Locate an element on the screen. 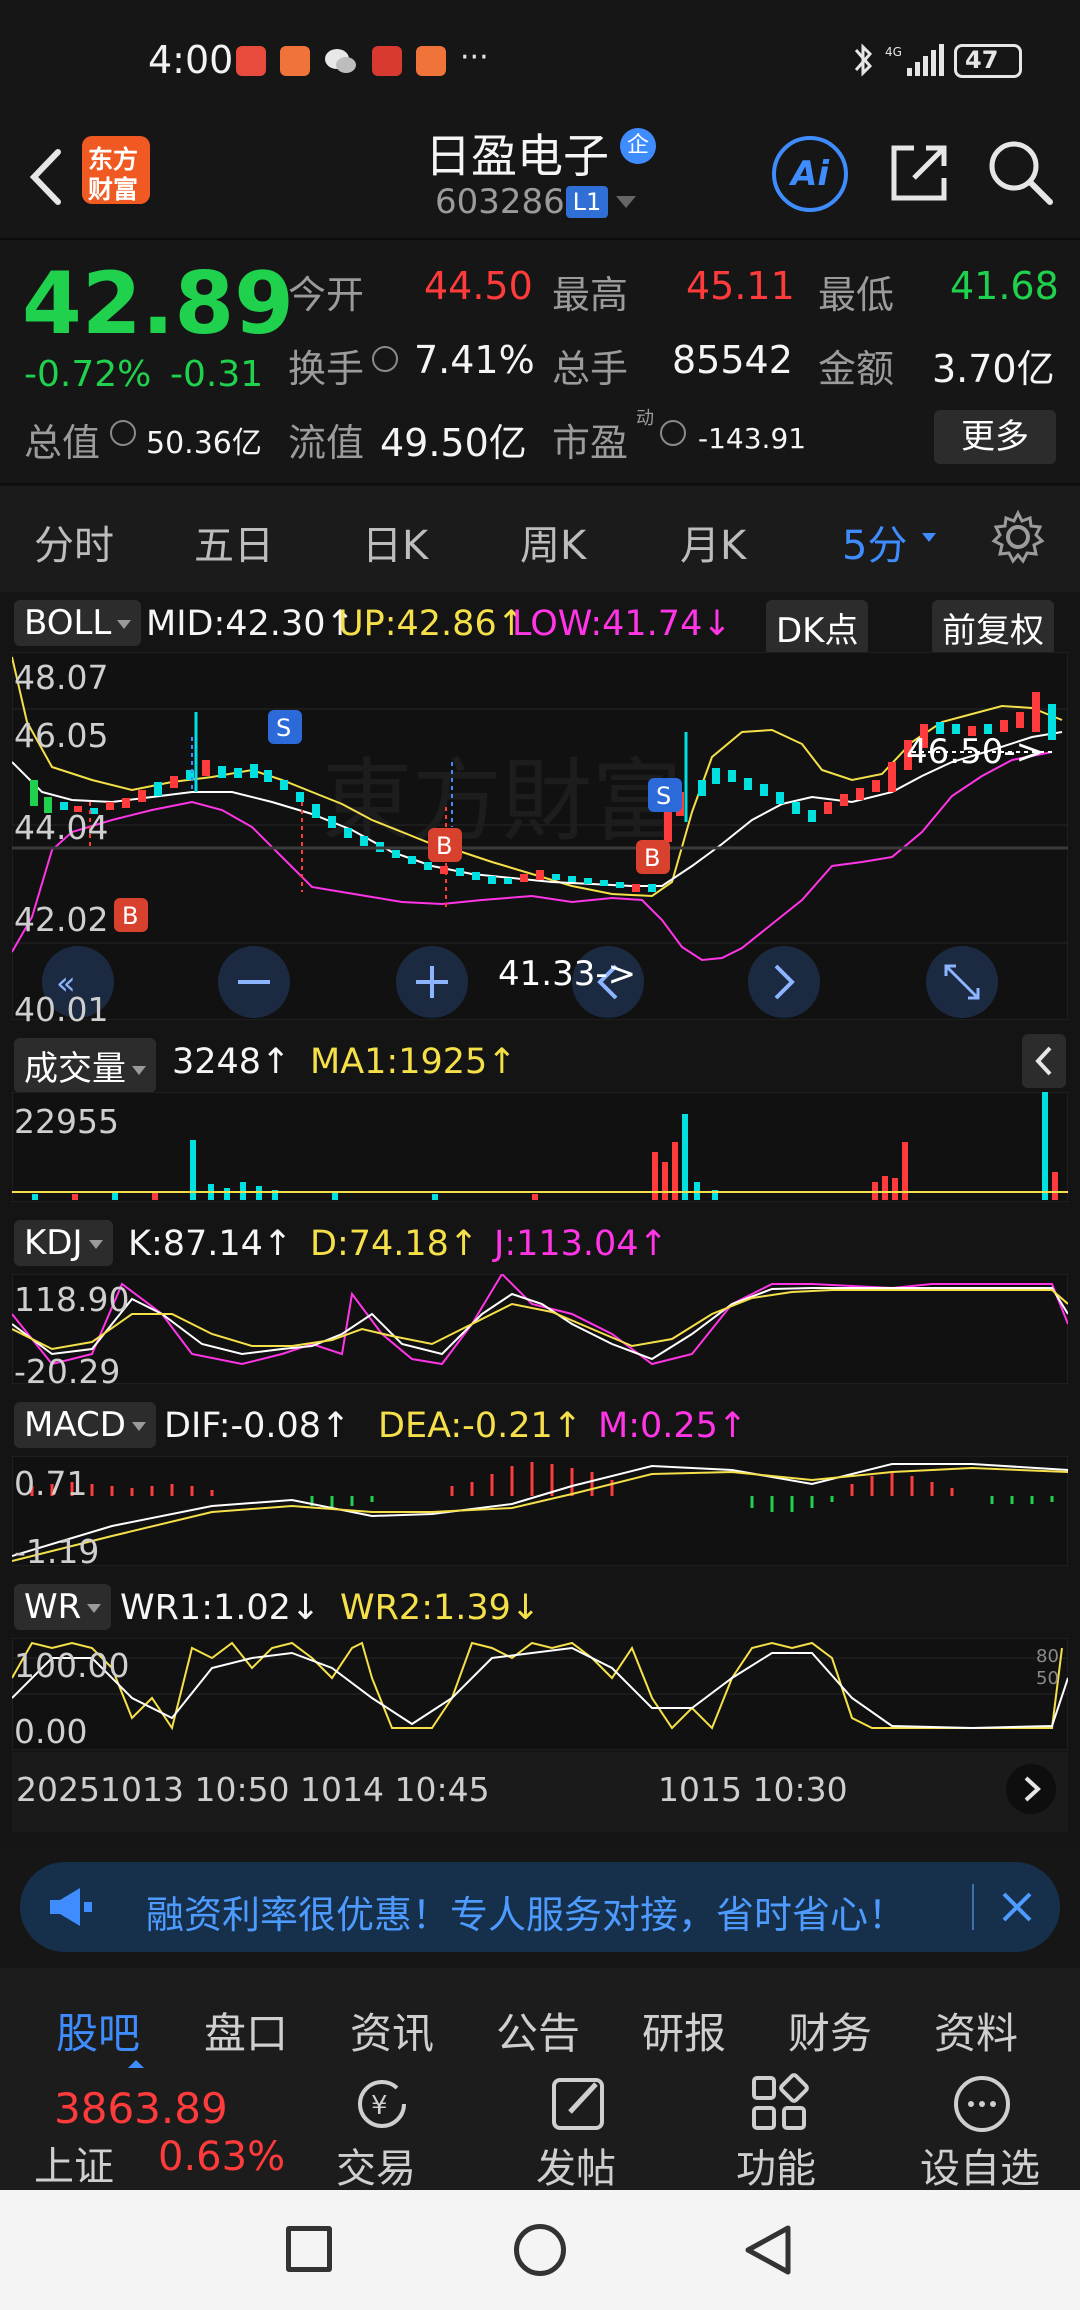 Image resolution: width=1080 pixels, height=2310 pixels. eastmoney-logo: 东方 财富 is located at coordinates (116, 170).